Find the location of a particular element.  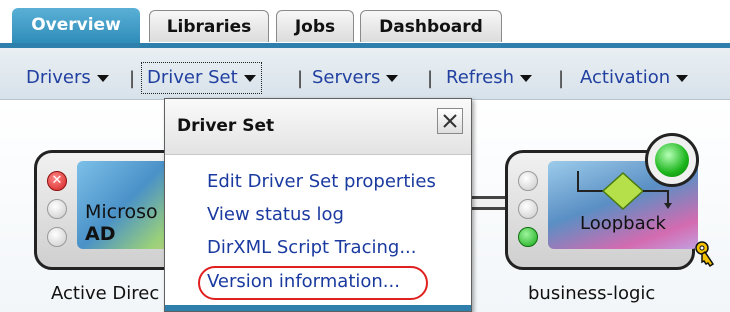

ad-image-abbrev: AD is located at coordinates (100, 234).